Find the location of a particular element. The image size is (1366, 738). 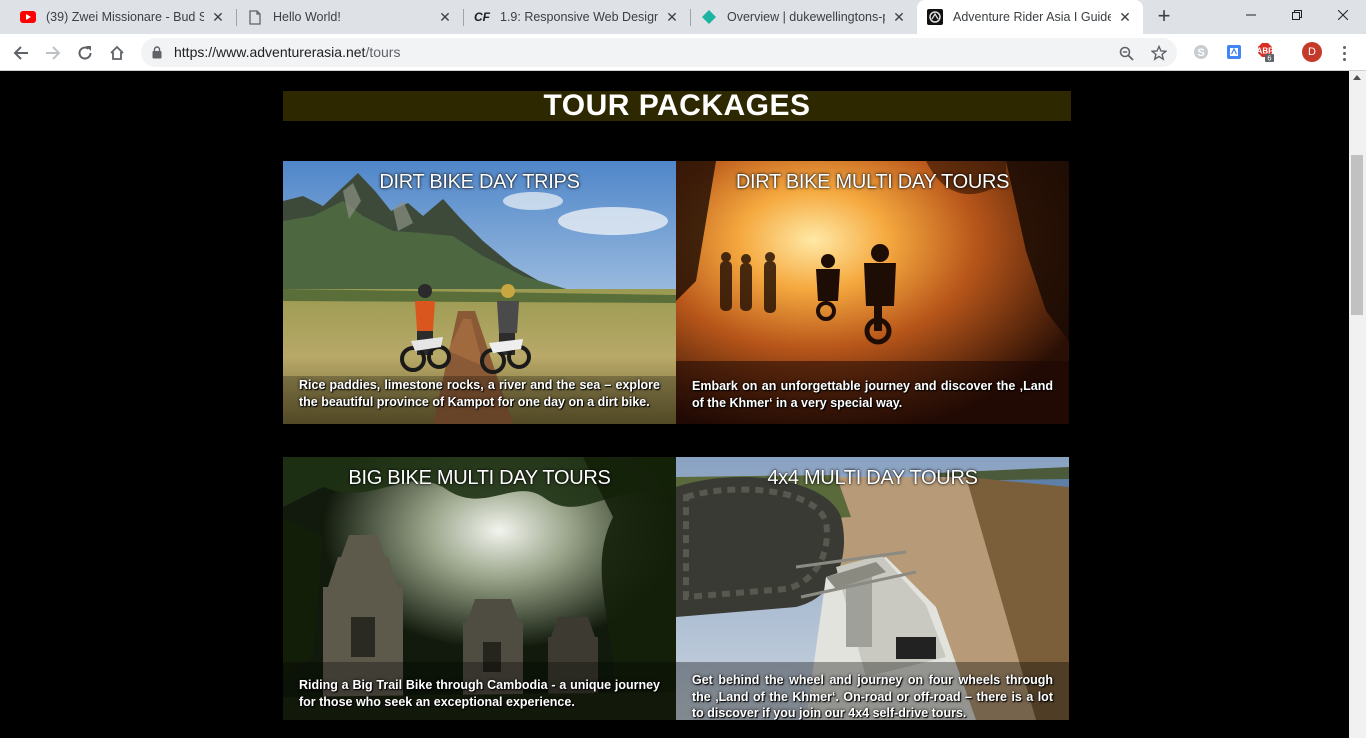

arrow-left-icon is located at coordinates (20, 53).